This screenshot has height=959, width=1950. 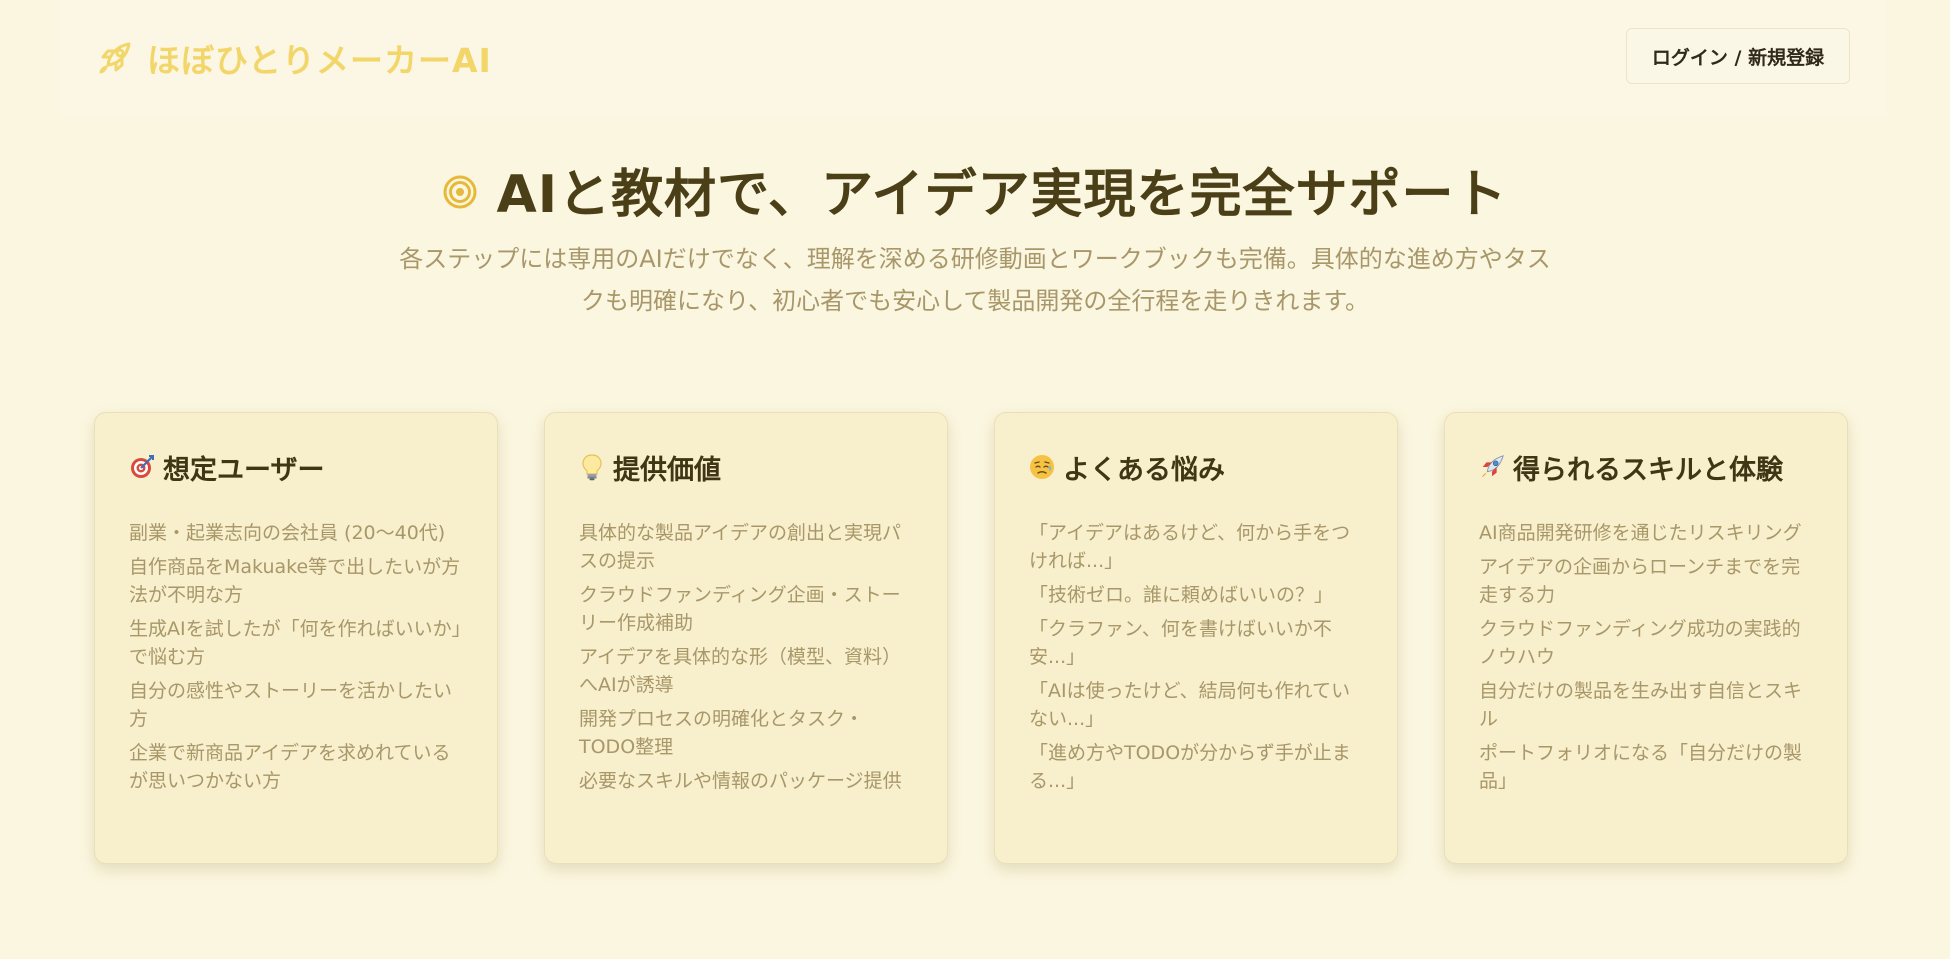 What do you see at coordinates (1190, 767) in the screenshot?
I see `list-item: 「進め方やTODOが分からず手が止まる...」` at bounding box center [1190, 767].